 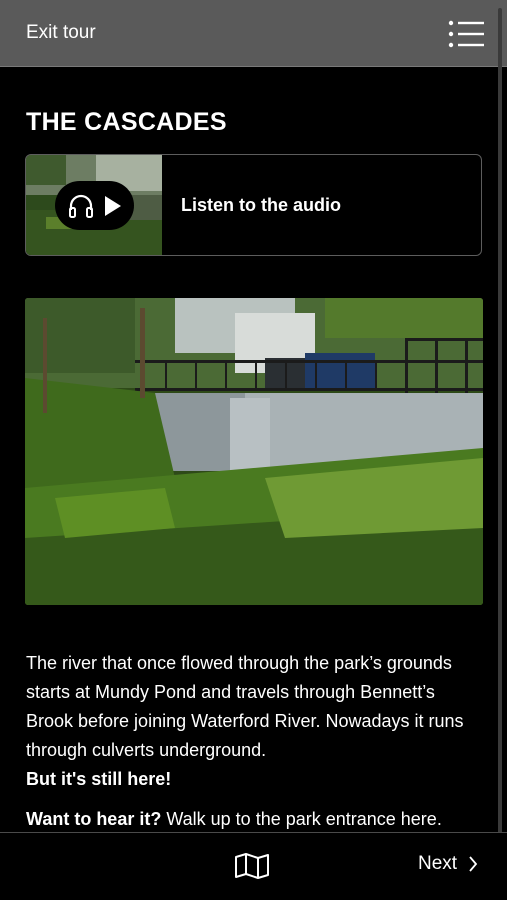 I want to click on scrollbar, so click(x=500, y=452).